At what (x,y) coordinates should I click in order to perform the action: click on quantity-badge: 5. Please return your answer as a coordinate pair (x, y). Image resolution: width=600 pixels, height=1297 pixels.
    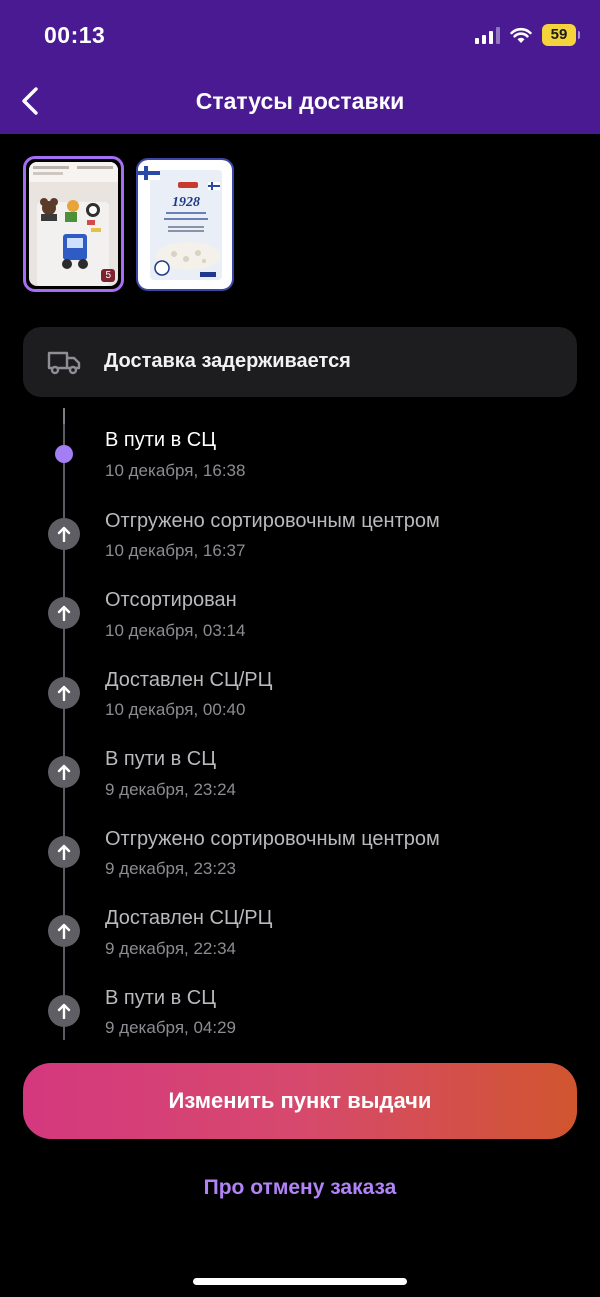
    Looking at the image, I should click on (108, 275).